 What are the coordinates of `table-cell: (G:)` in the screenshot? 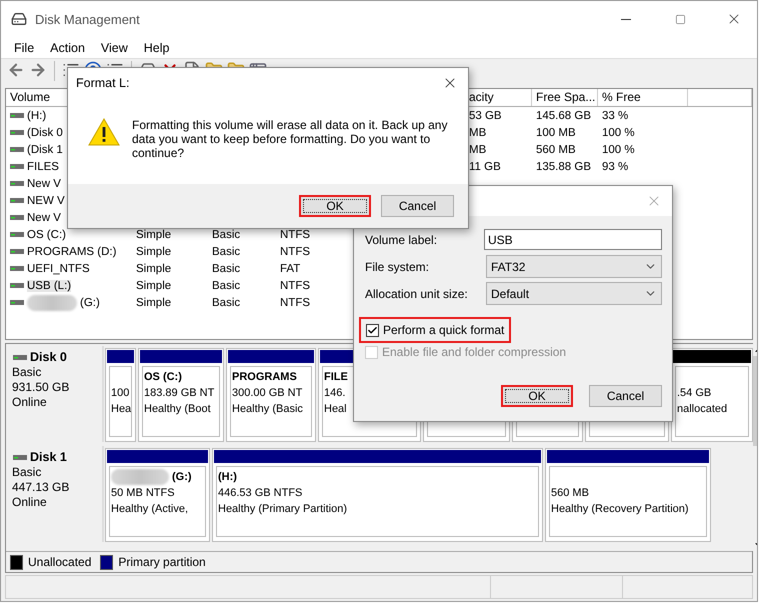 It's located at (90, 302).